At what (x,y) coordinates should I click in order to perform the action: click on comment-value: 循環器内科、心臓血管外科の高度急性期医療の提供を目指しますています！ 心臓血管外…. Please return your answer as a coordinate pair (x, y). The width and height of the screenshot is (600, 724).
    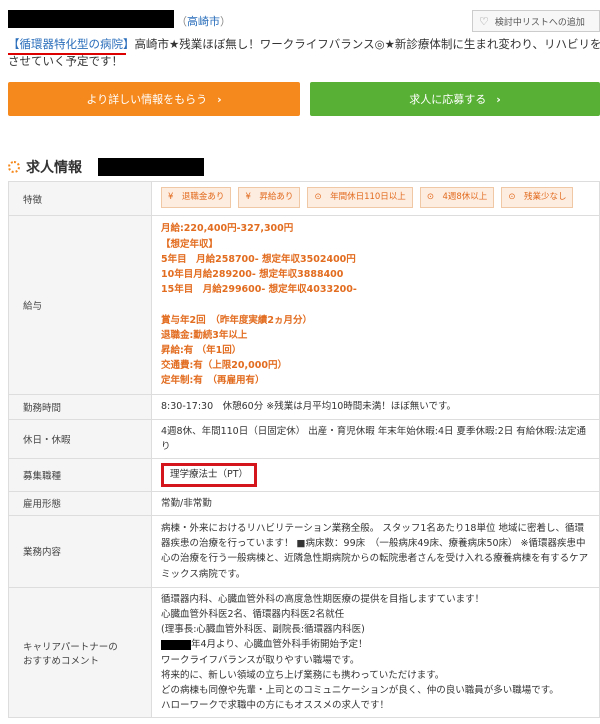
    Looking at the image, I should click on (375, 652).